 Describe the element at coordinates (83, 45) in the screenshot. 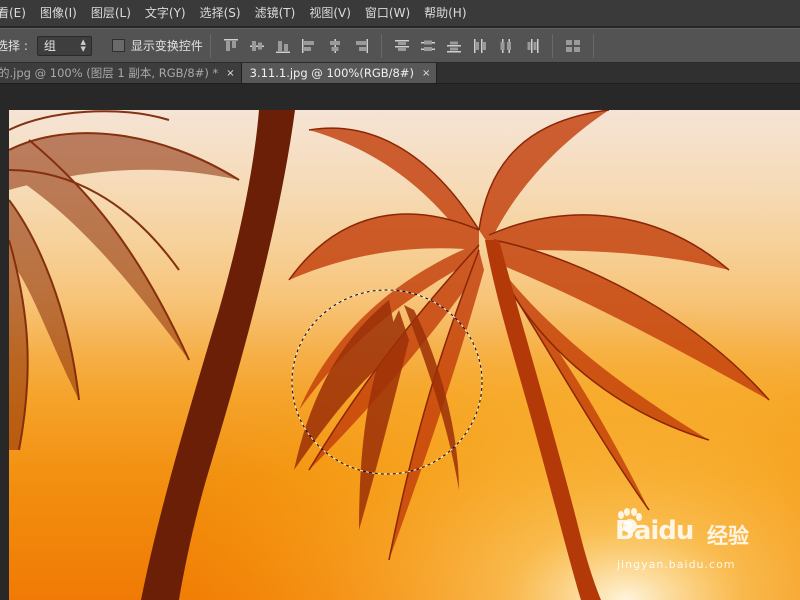

I see `dropdown-spinner-icon: ▲ ▼` at that location.